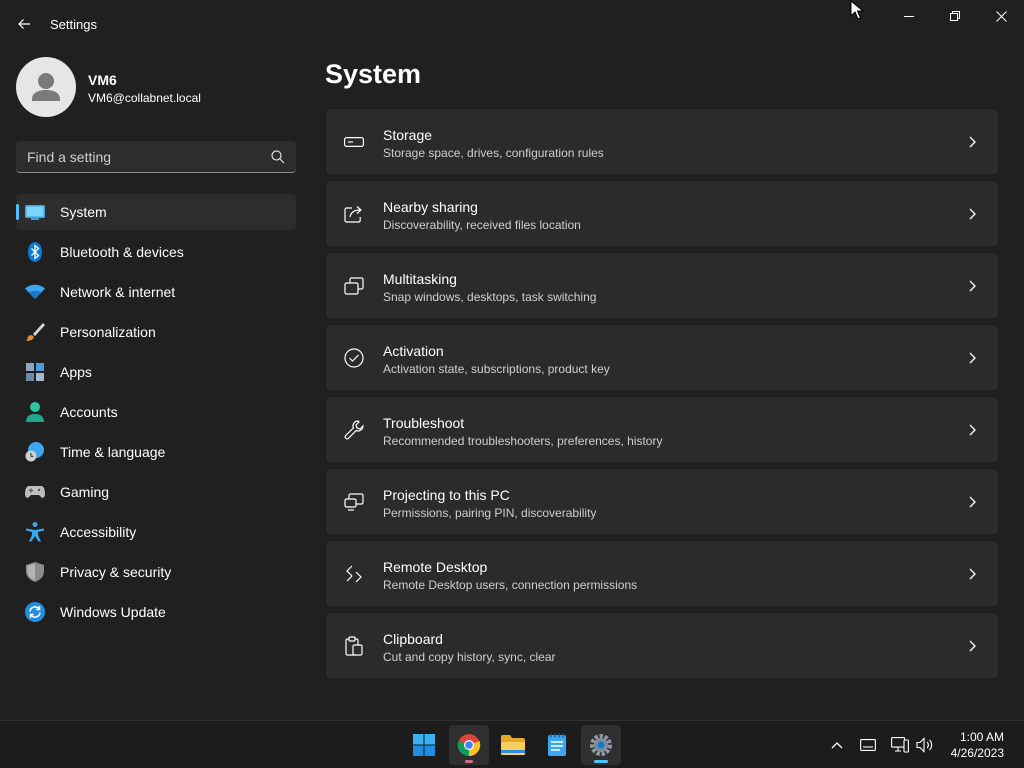 Image resolution: width=1024 pixels, height=768 pixels. I want to click on accessibility-icon, so click(35, 532).